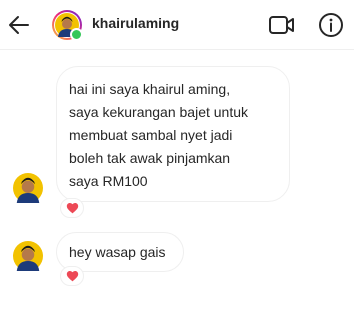  What do you see at coordinates (76, 34) in the screenshot?
I see `online-status-dot` at bounding box center [76, 34].